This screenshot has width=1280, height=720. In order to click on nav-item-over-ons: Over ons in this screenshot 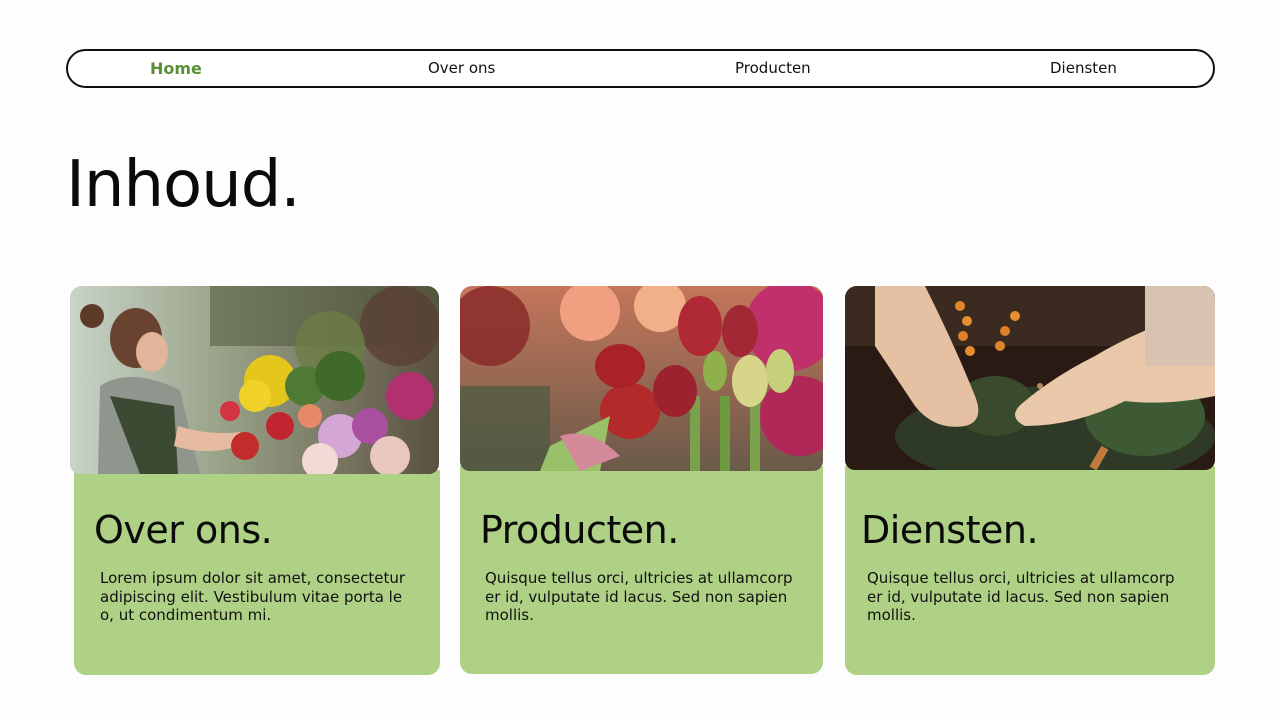, I will do `click(461, 68)`.